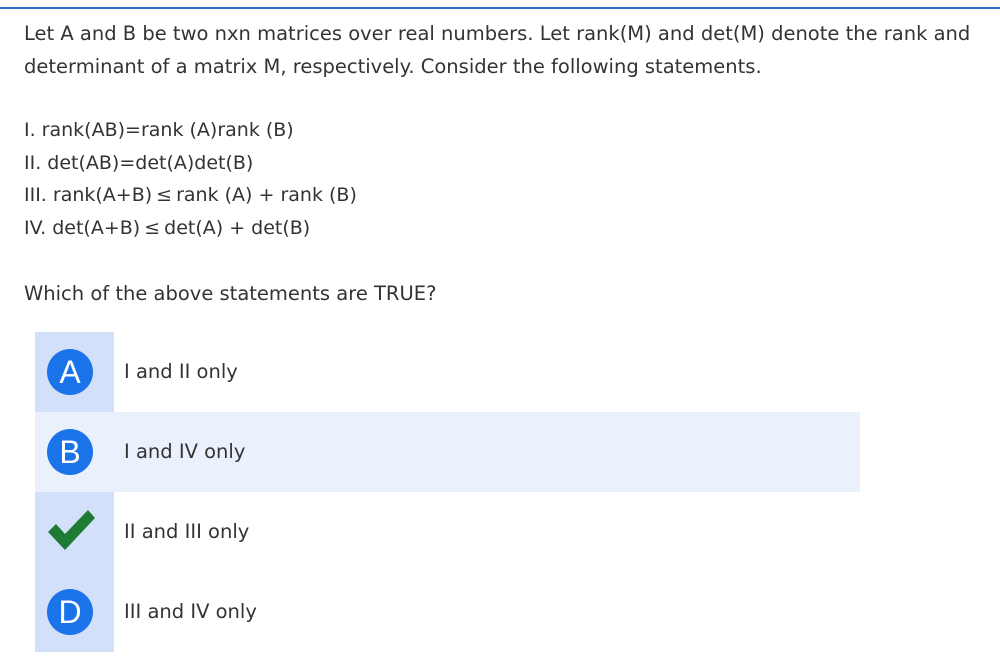 The image size is (1000, 661). I want to click on option-d-text: III and IV only, so click(190, 612).